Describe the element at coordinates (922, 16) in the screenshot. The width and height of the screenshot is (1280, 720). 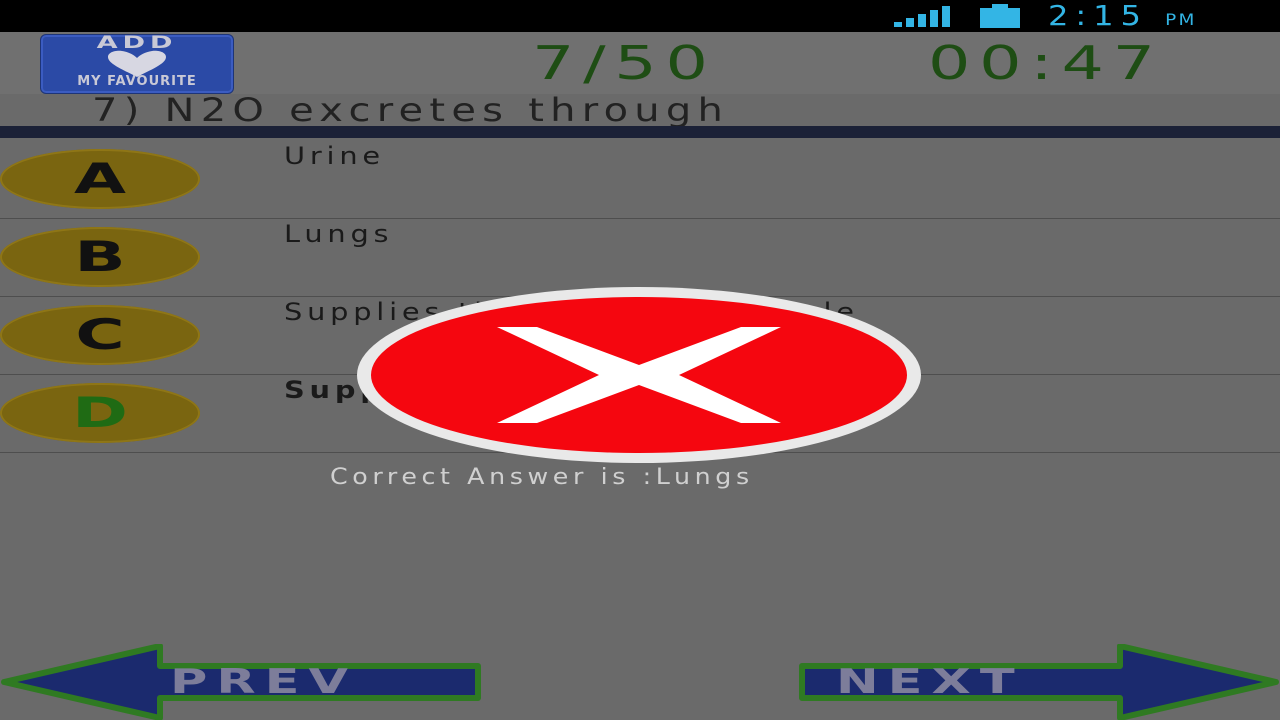
I see `signal-bars-icon` at that location.